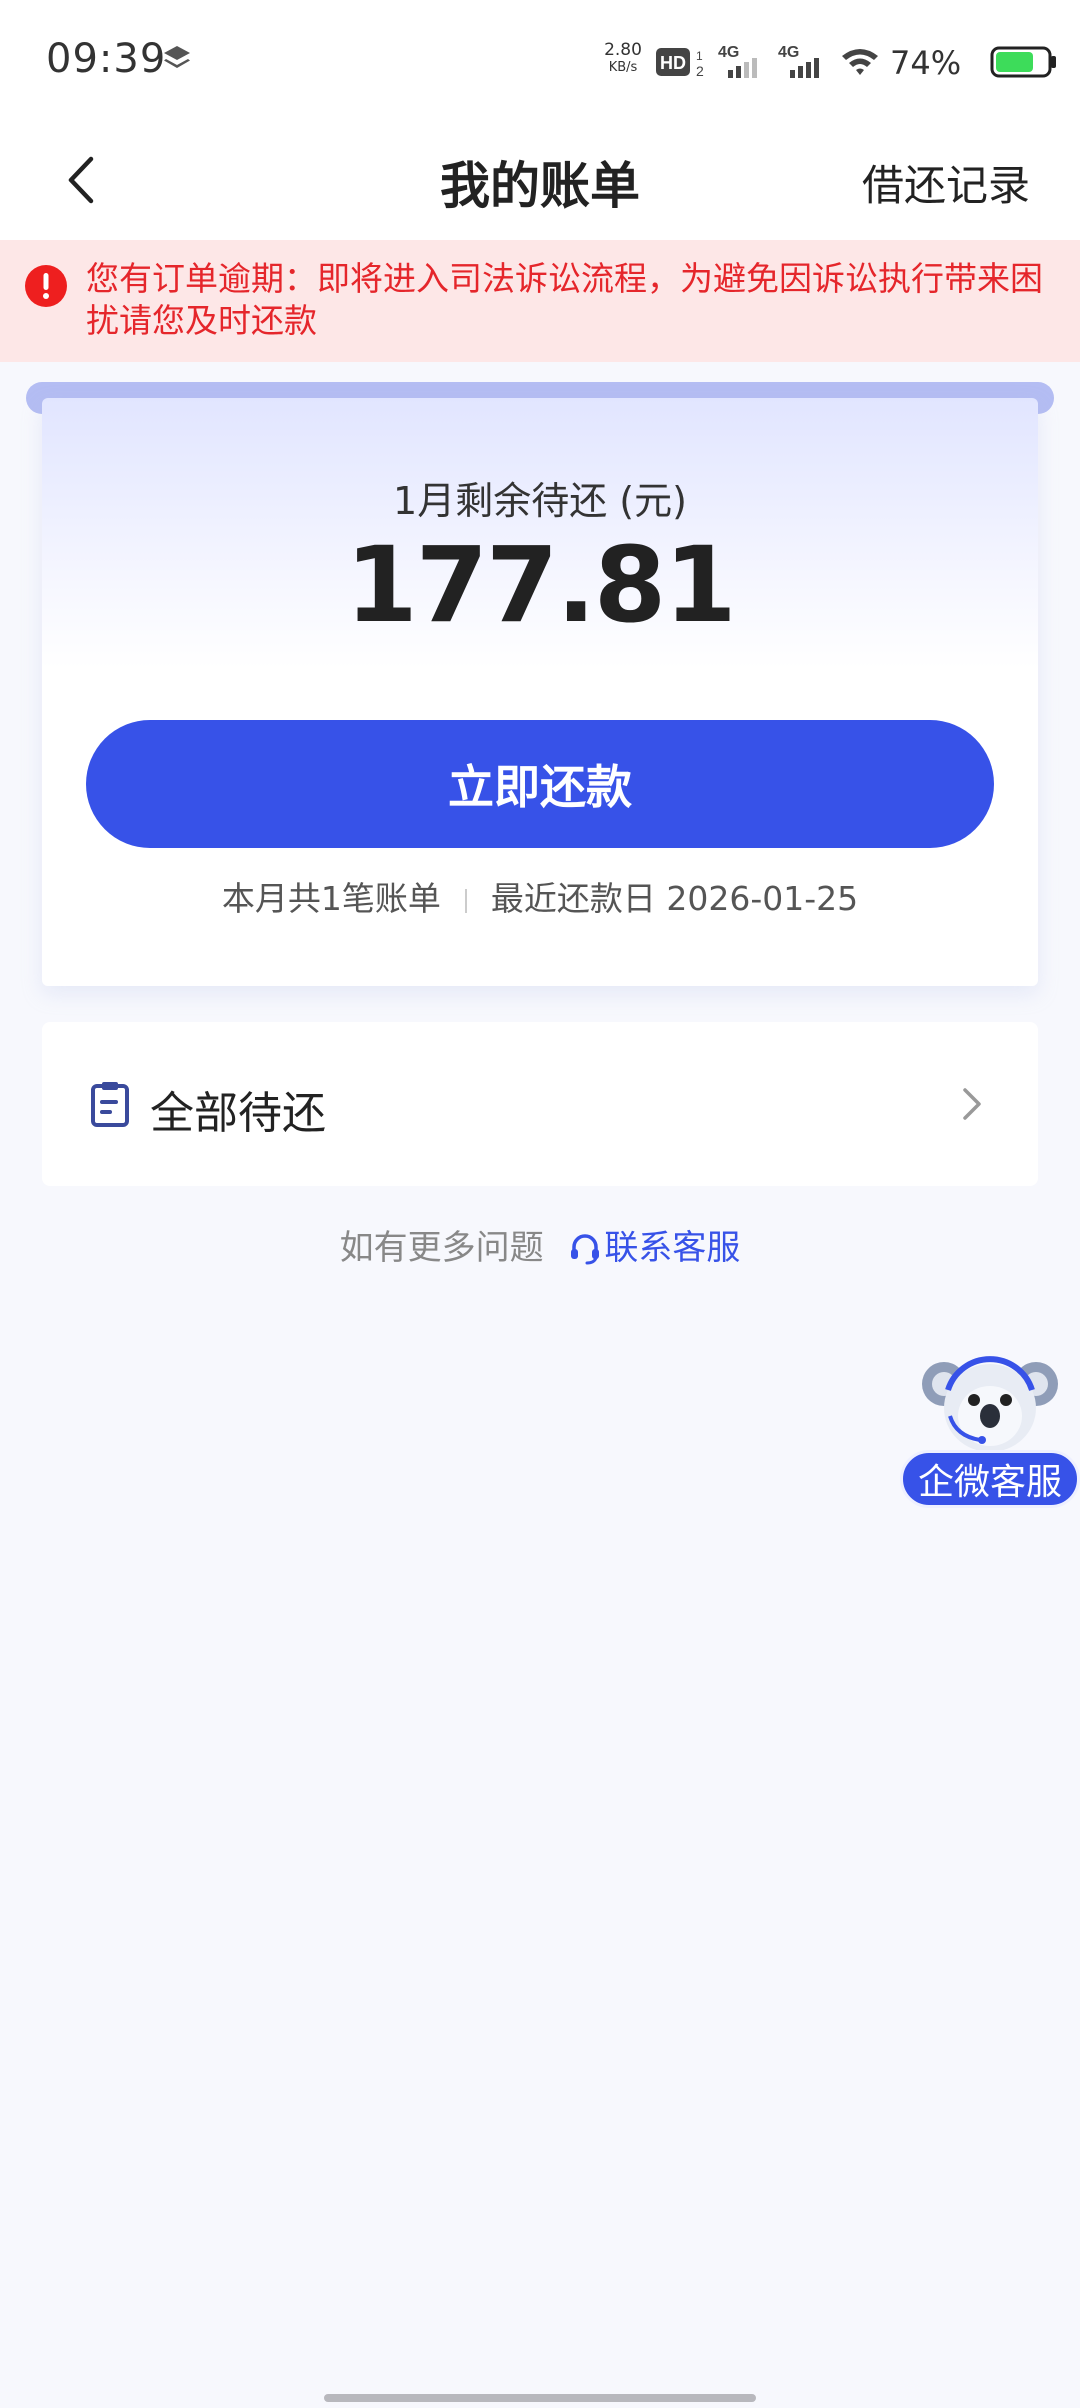 The image size is (1080, 2408). What do you see at coordinates (540, 1104) in the screenshot?
I see `all-pending-row: 全部待还` at bounding box center [540, 1104].